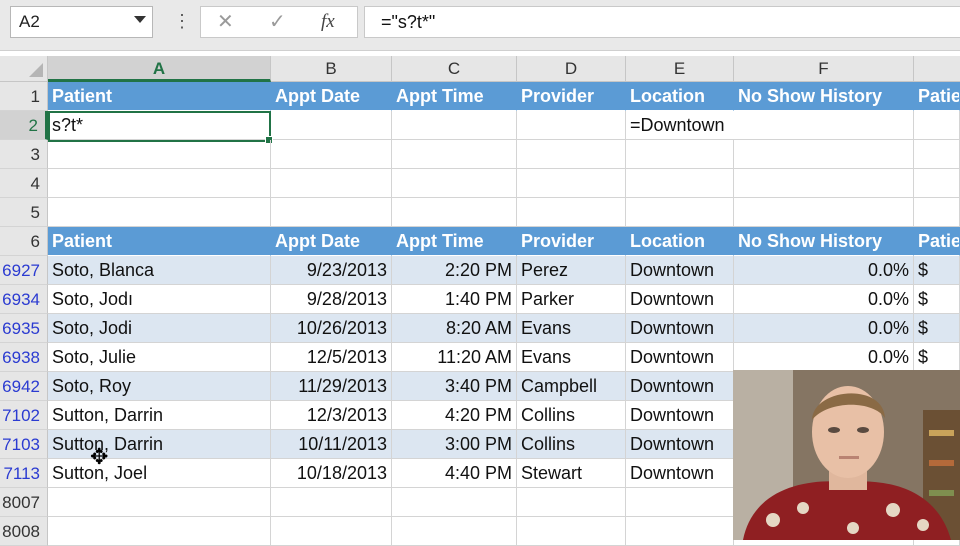 Image resolution: width=960 pixels, height=546 pixels. I want to click on insert-function-icon: fx, so click(328, 22).